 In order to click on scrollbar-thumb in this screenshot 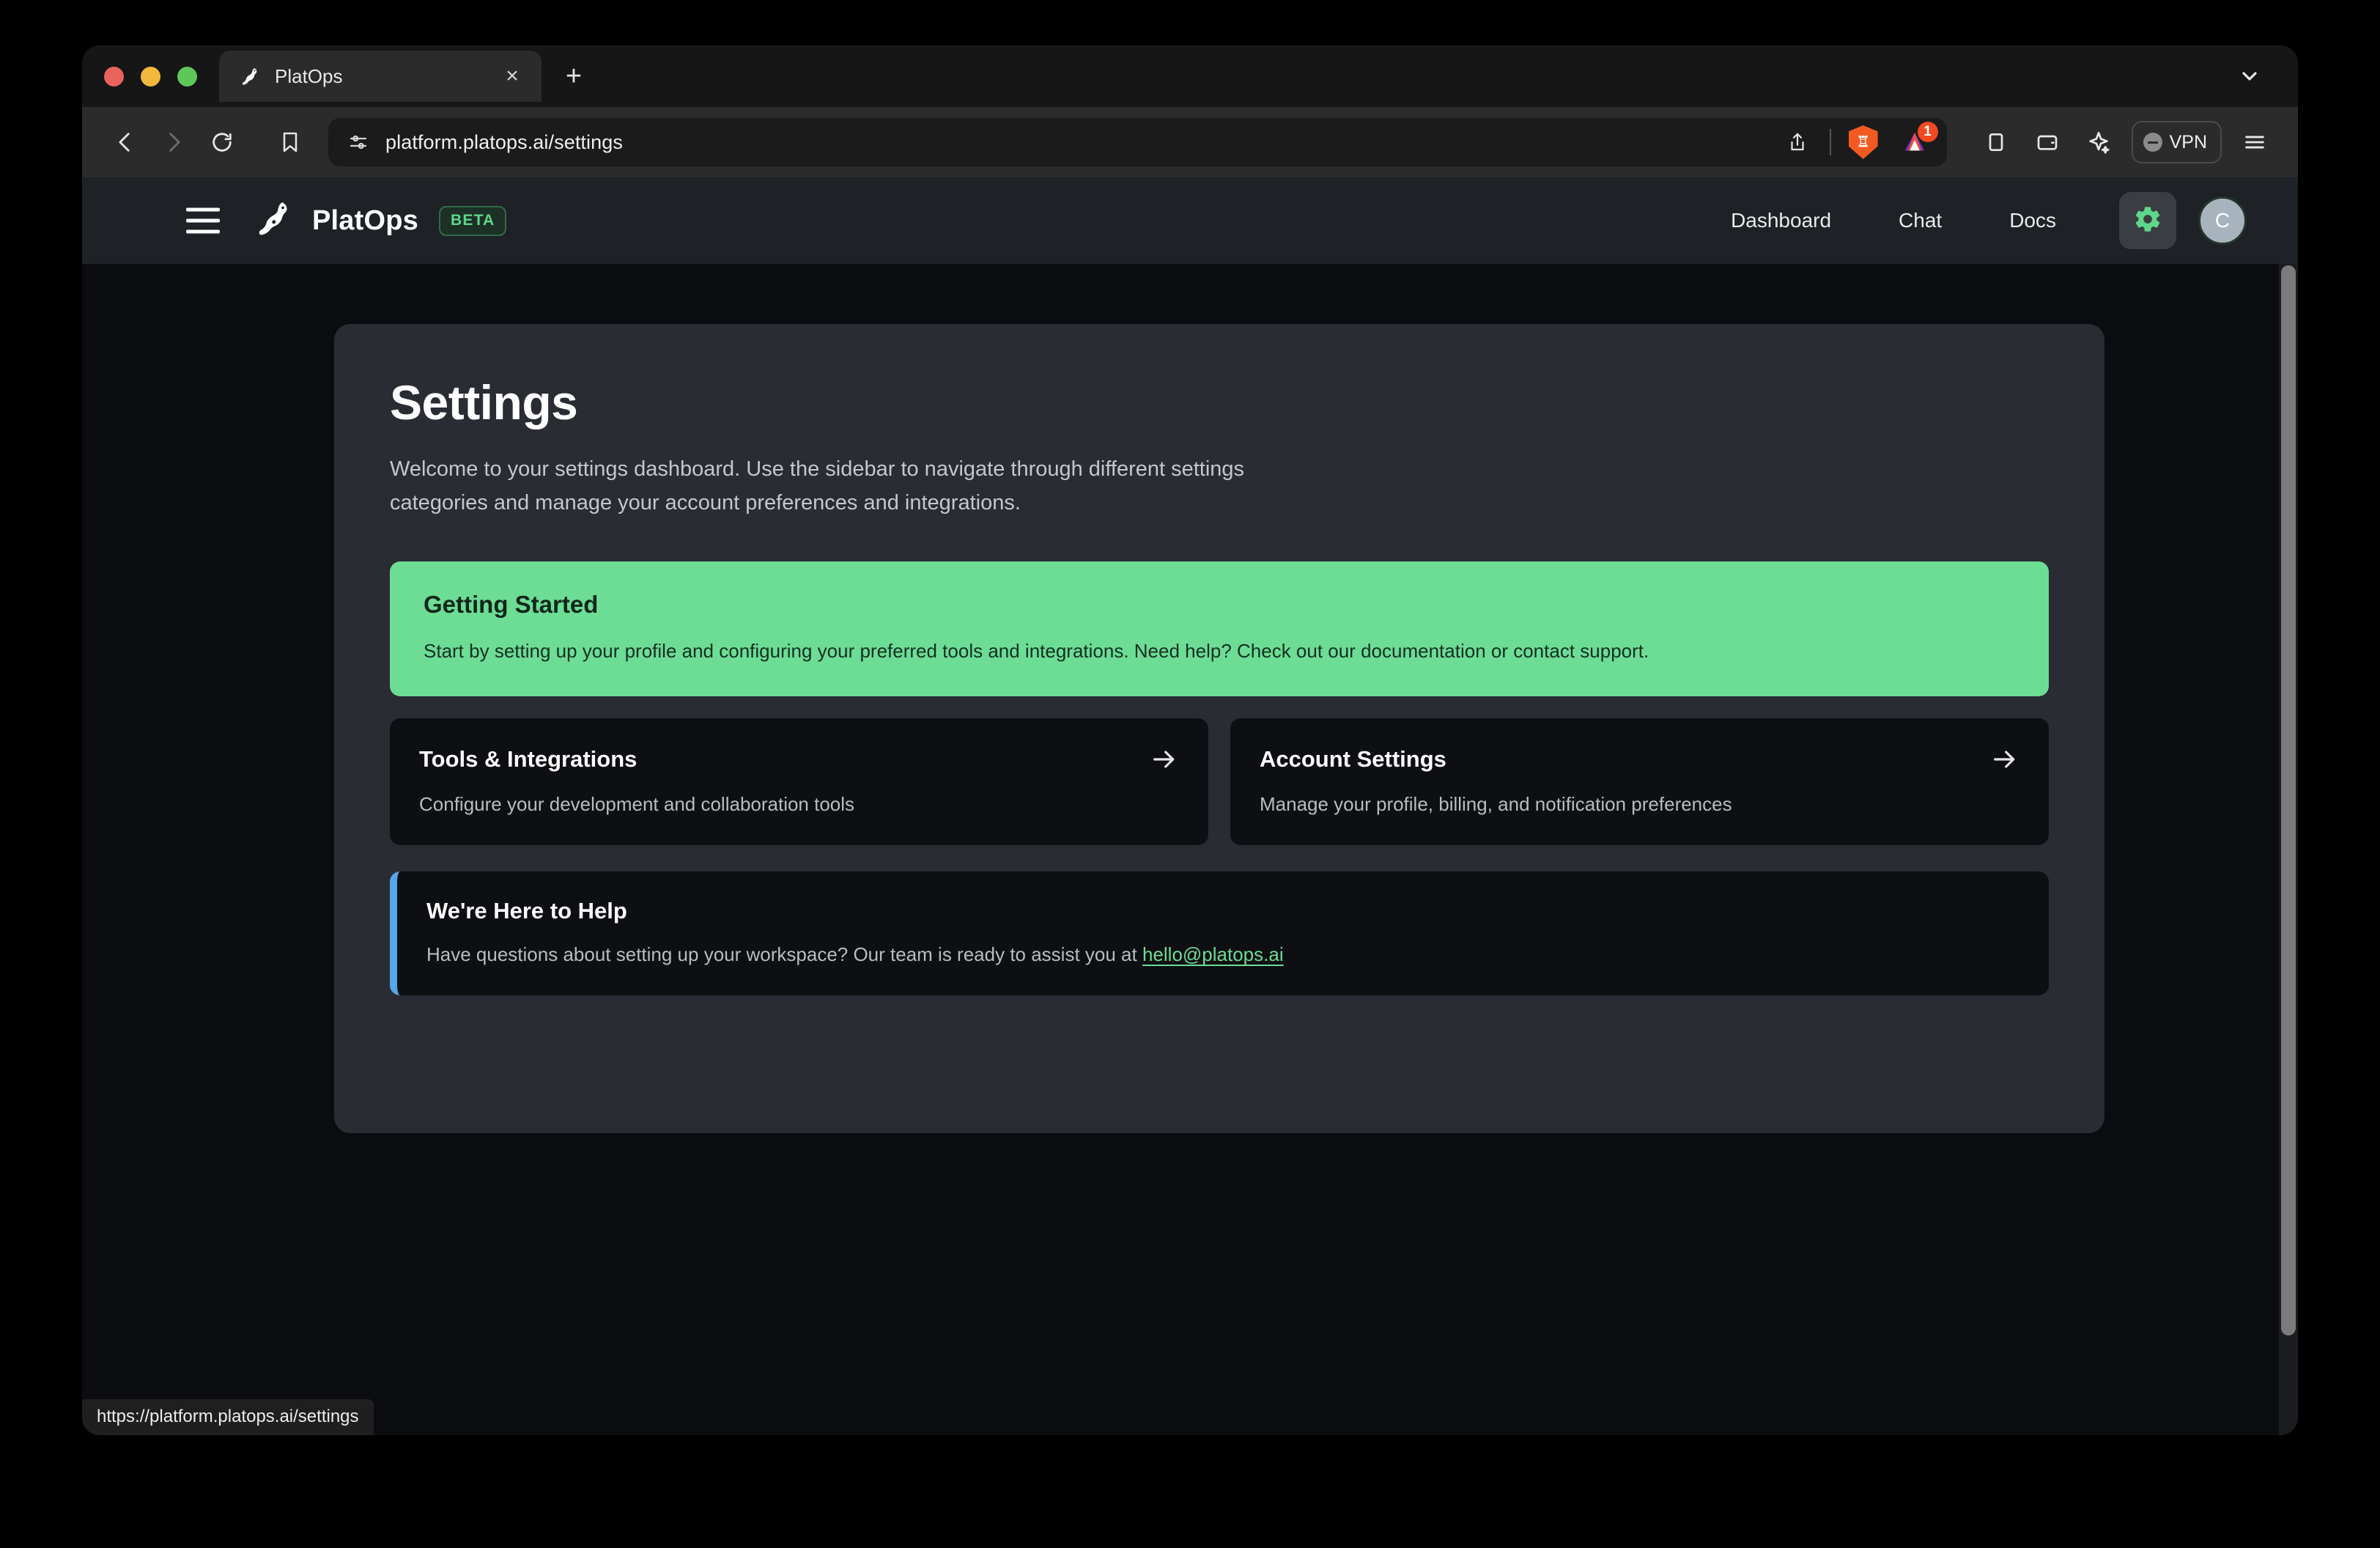, I will do `click(2288, 800)`.